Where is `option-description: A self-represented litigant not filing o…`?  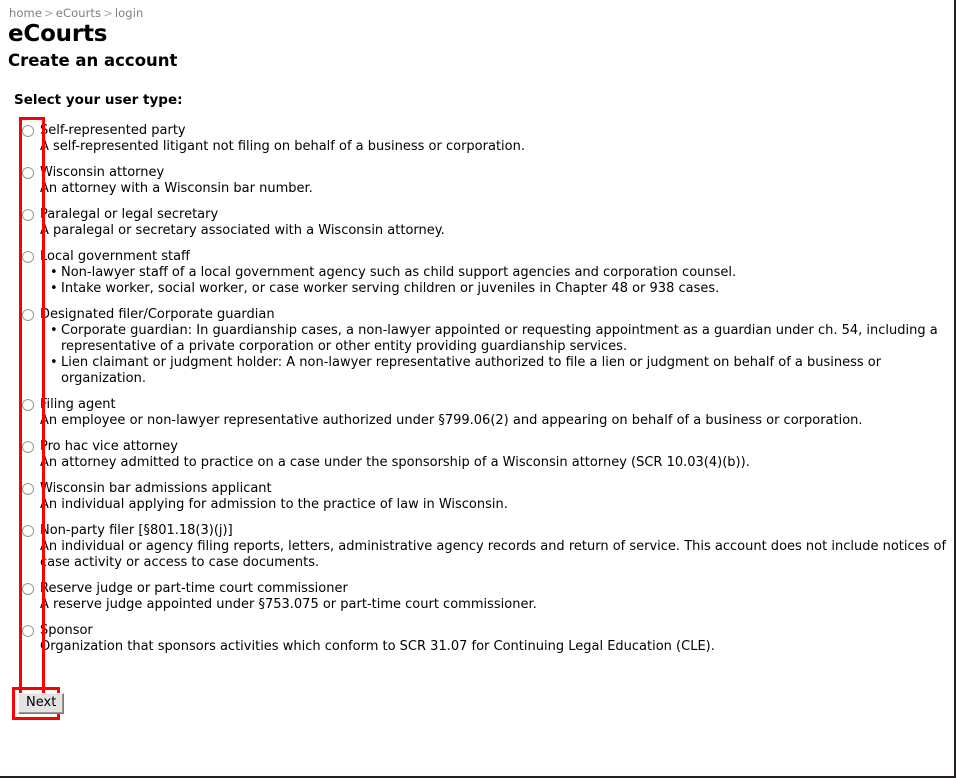 option-description: A self-represented litigant not filing o… is located at coordinates (282, 146).